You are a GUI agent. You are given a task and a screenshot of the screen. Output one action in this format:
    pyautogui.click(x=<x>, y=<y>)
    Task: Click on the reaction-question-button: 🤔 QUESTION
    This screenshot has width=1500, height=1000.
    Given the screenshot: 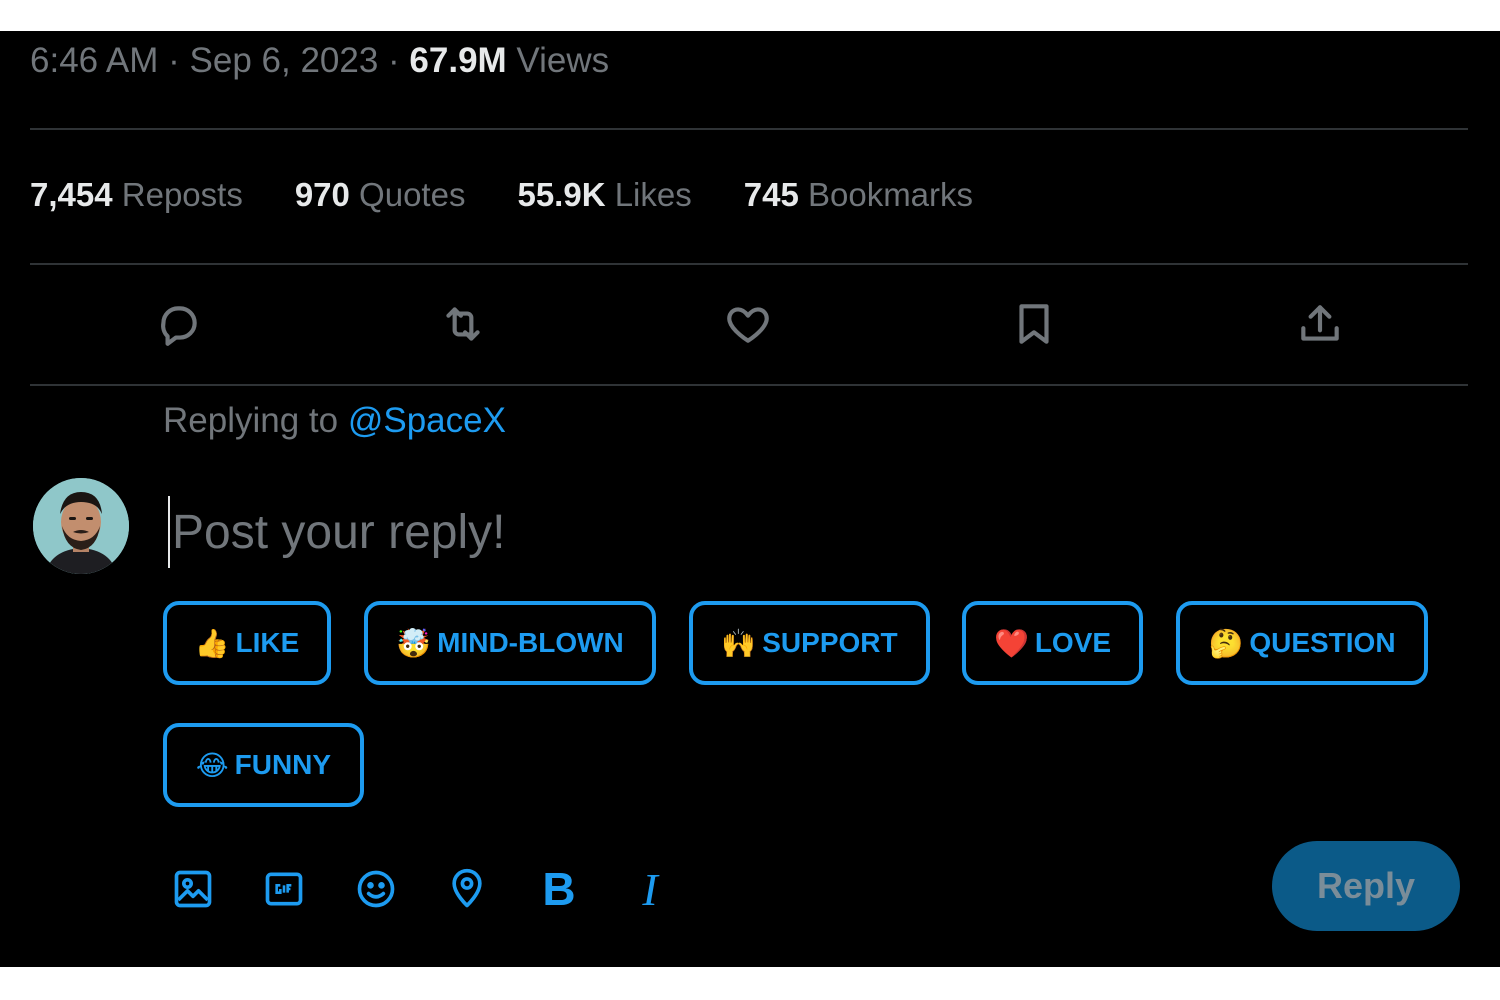 What is the action you would take?
    pyautogui.click(x=1302, y=643)
    